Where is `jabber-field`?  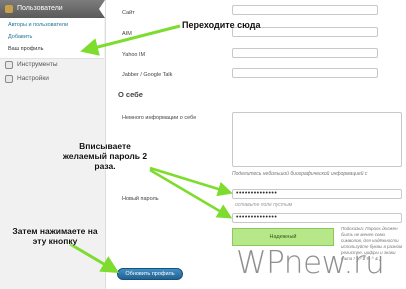
jabber-field is located at coordinates (305, 73).